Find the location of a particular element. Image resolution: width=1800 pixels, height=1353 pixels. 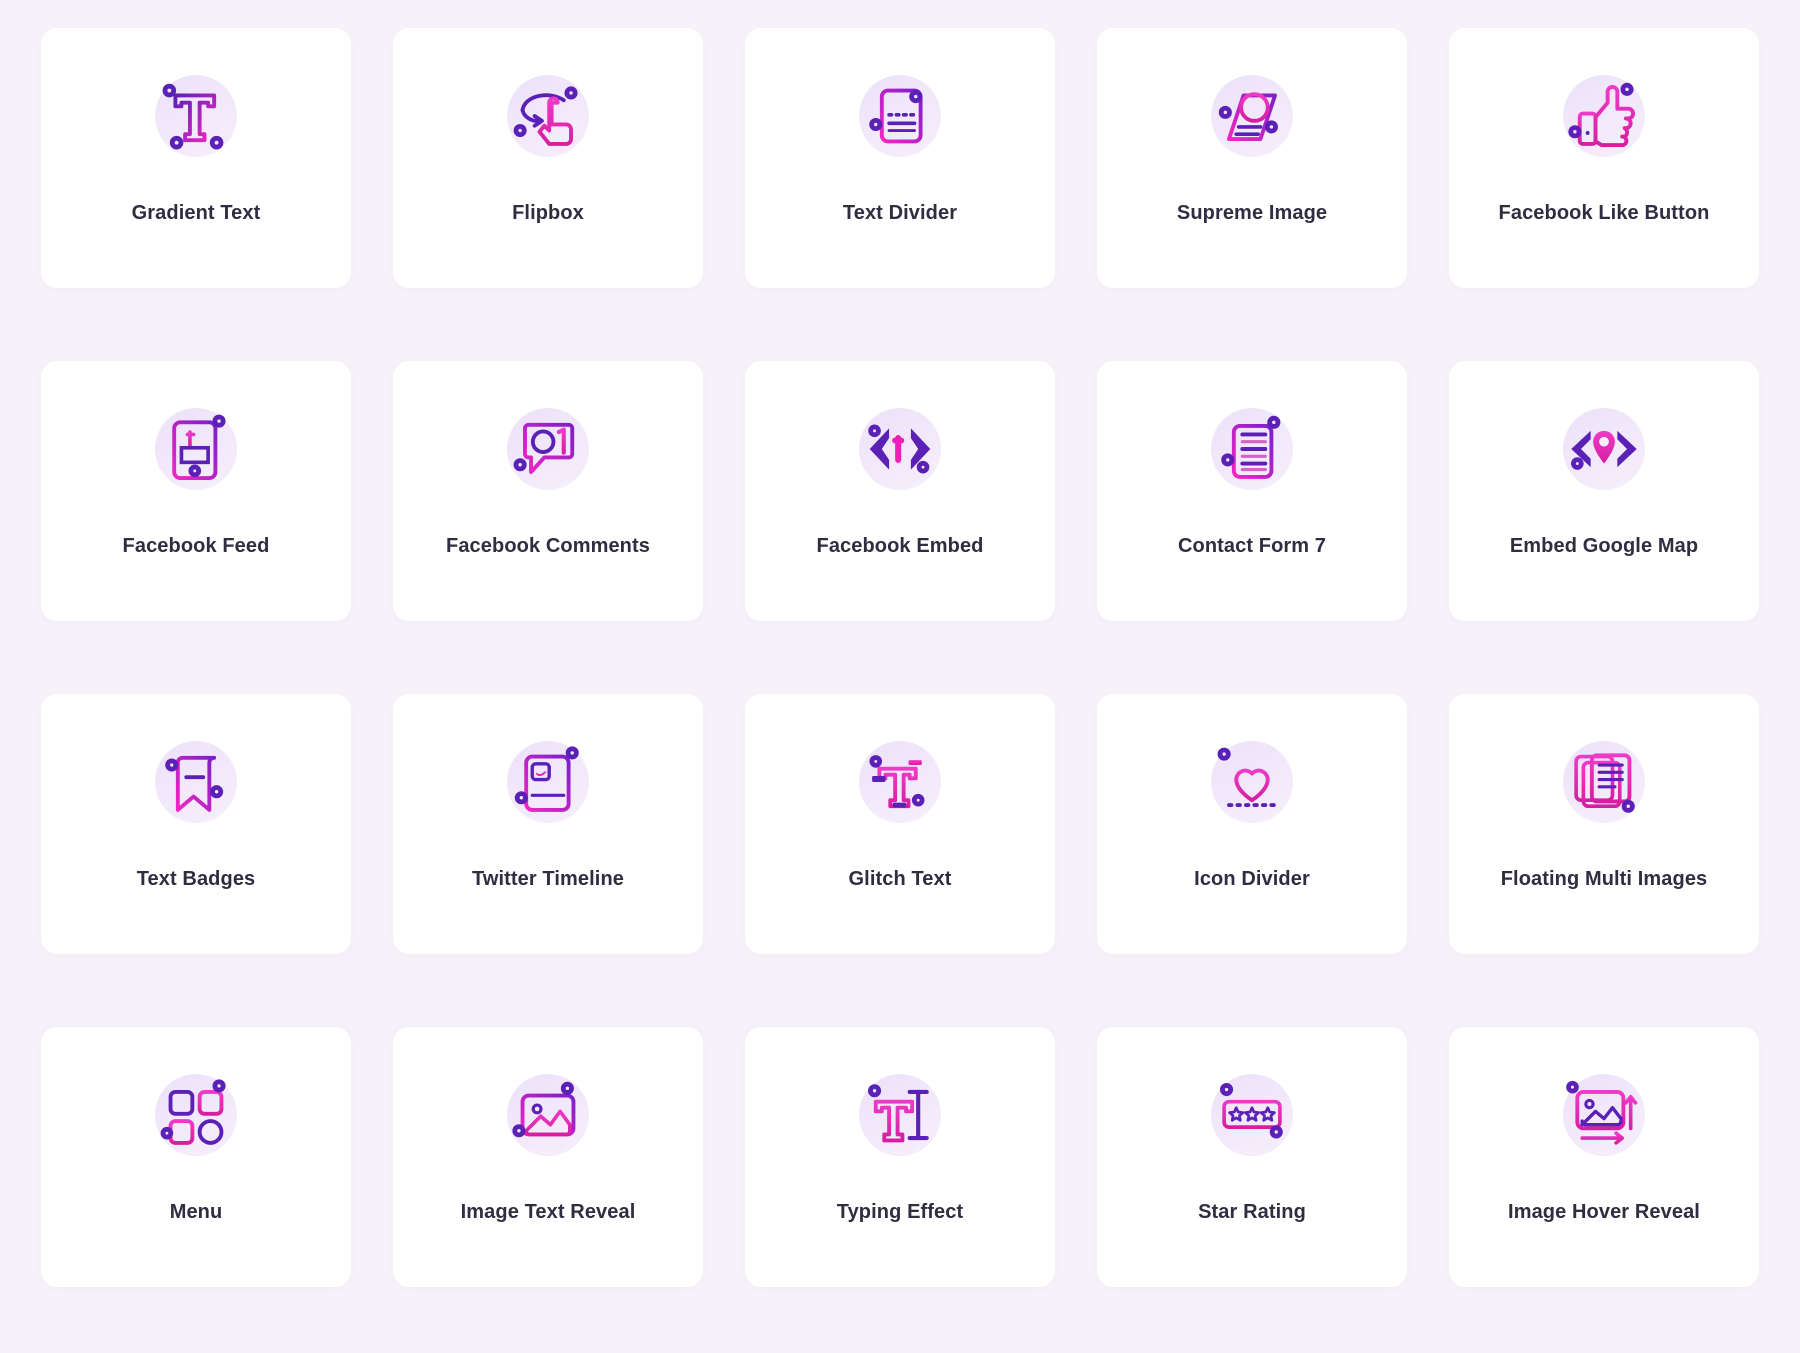

form-document-icon is located at coordinates (1252, 449).